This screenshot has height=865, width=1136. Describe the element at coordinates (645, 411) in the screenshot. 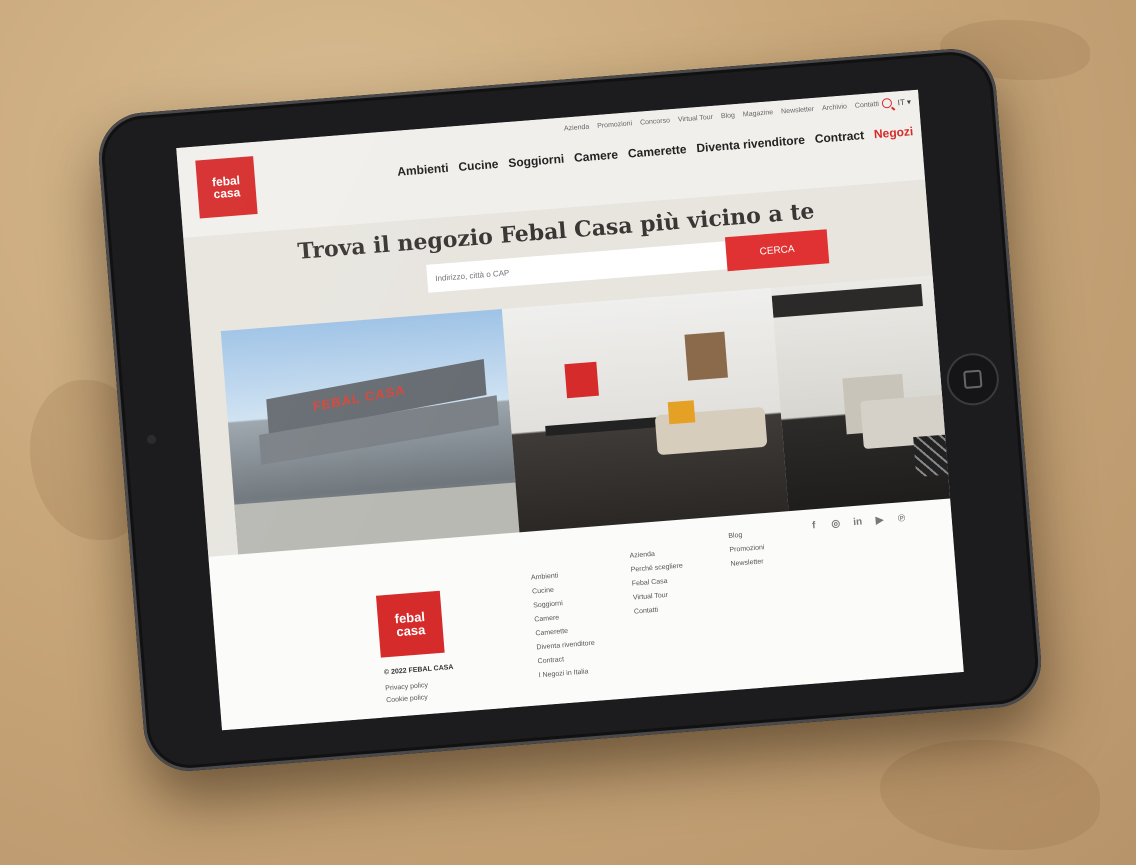

I see `living-room-photo` at that location.